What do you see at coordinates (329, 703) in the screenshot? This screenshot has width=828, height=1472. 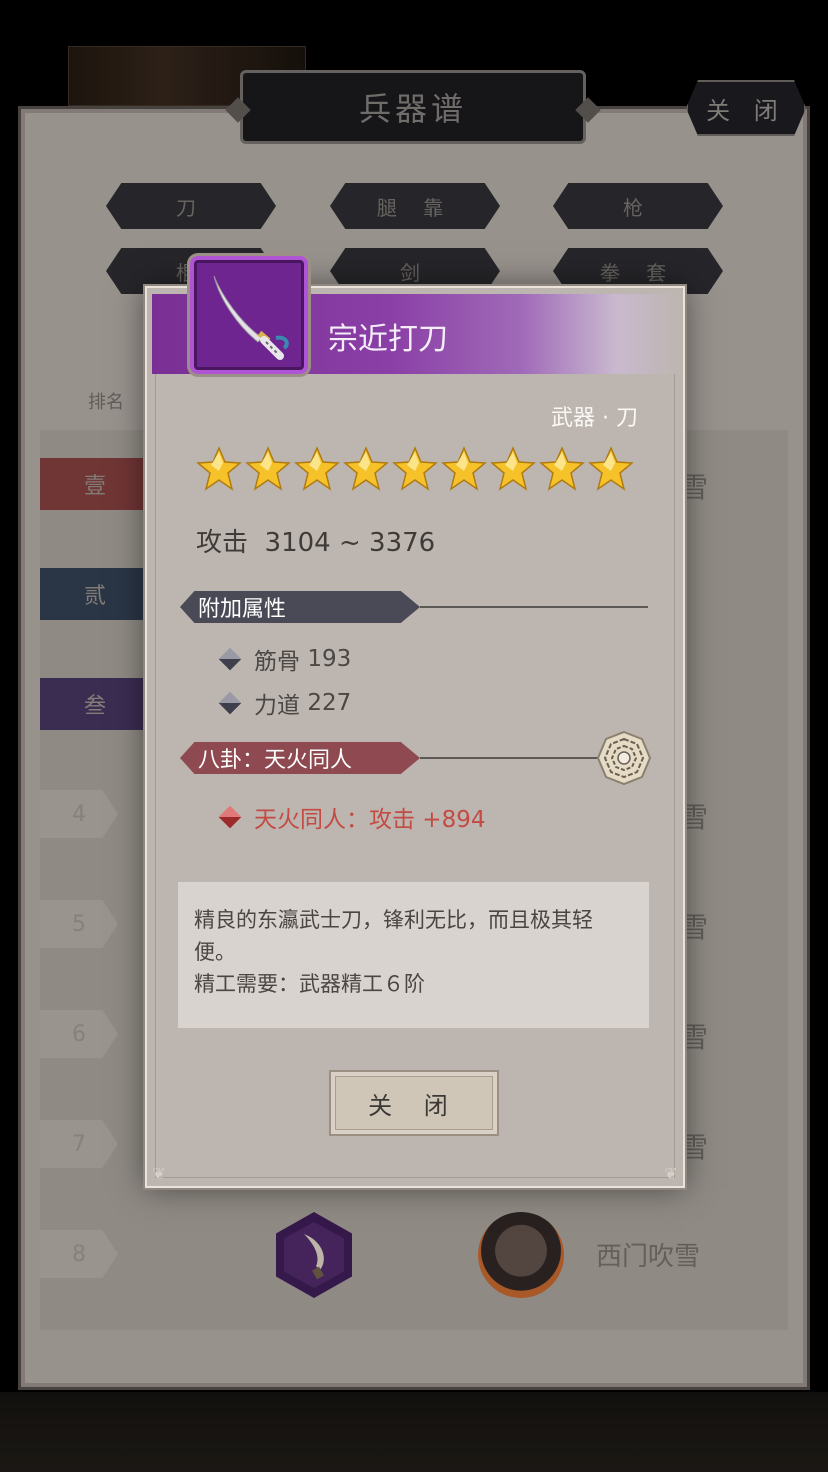 I see `attribute-value: 227` at bounding box center [329, 703].